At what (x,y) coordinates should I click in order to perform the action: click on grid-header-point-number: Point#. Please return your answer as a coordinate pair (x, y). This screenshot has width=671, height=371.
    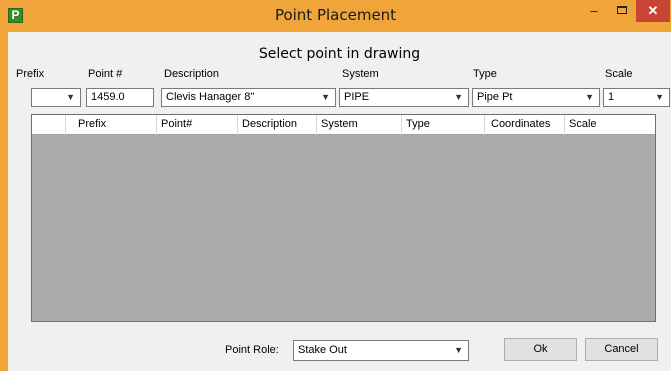
    Looking at the image, I should click on (197, 125).